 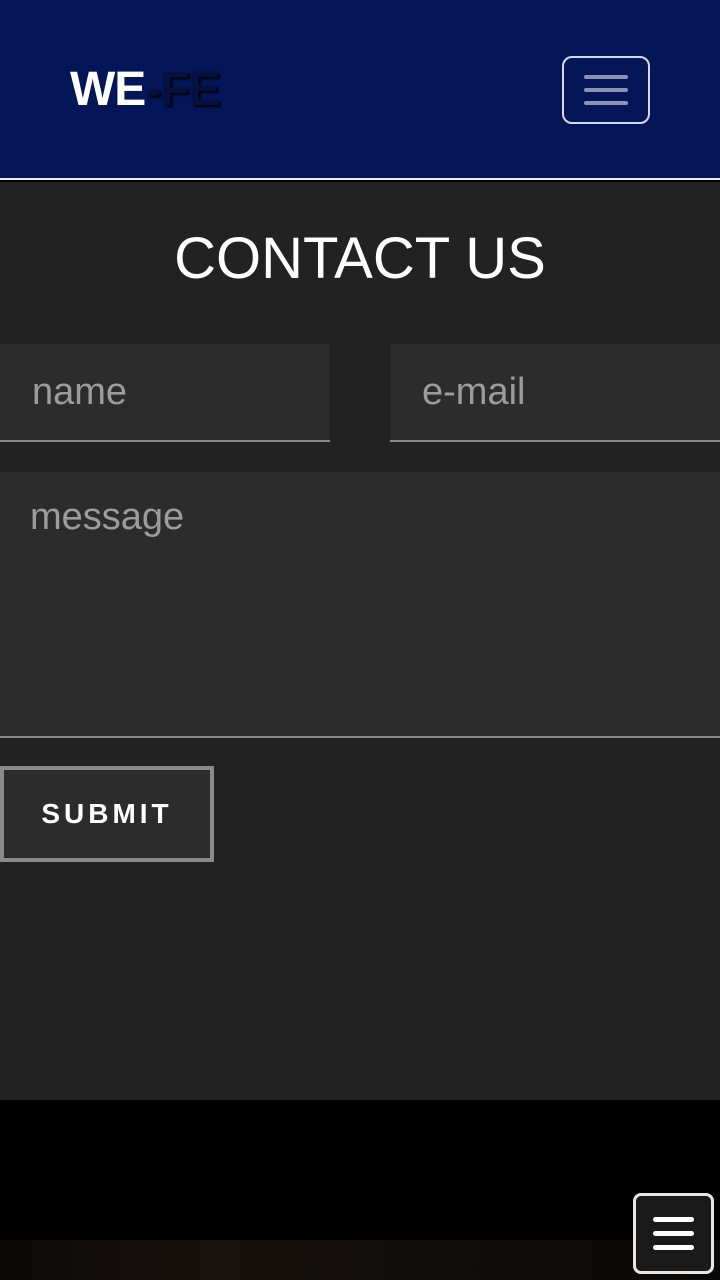 I want to click on email-field, so click(x=555, y=393).